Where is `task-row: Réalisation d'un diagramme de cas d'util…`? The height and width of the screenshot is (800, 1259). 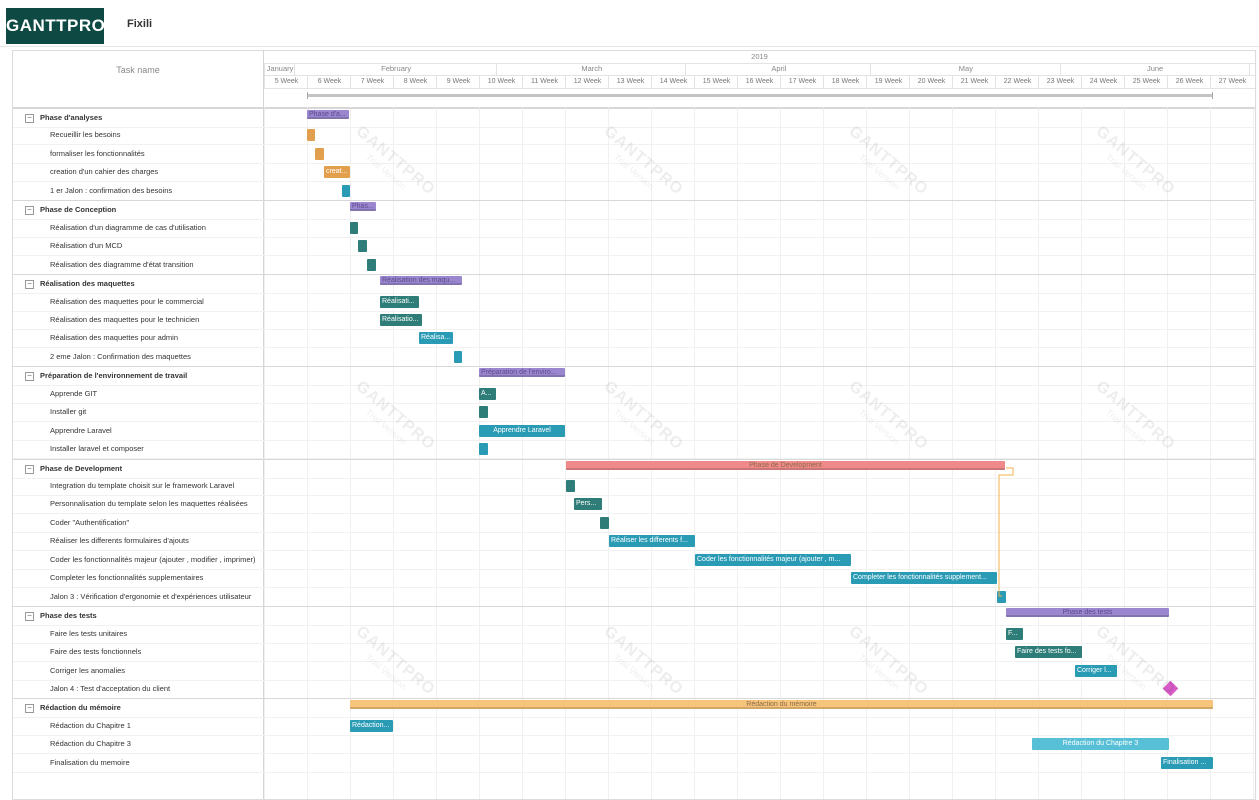 task-row: Réalisation d'un diagramme de cas d'util… is located at coordinates (634, 228).